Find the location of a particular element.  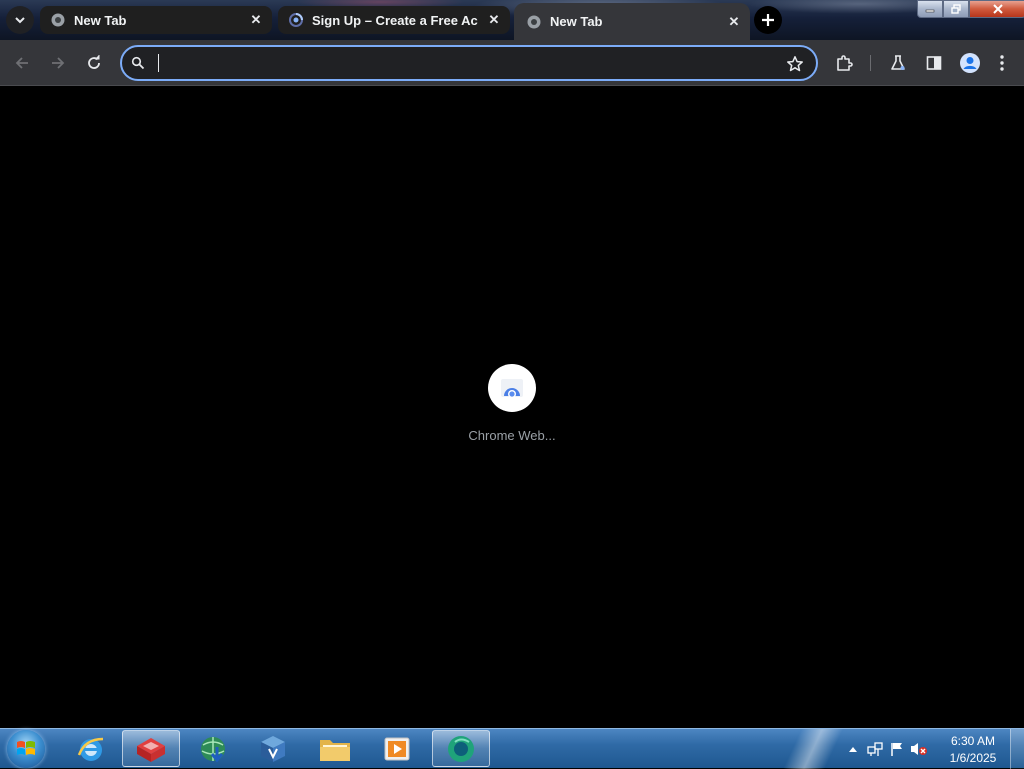

file-explorer-folder-icon is located at coordinates (335, 750).